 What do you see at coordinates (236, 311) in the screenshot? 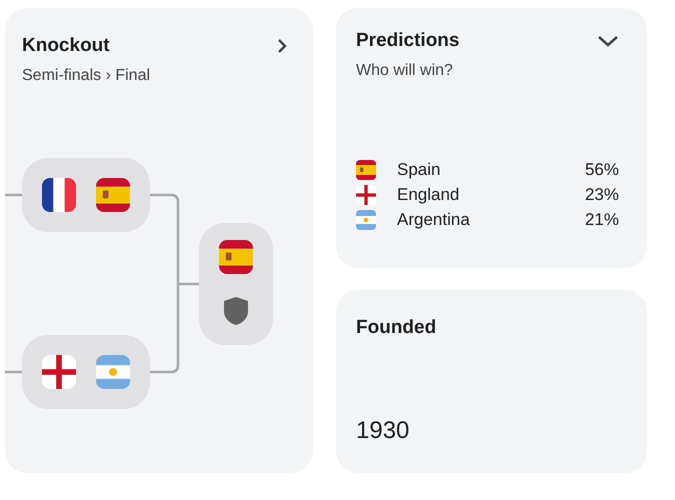
I see `shield-icon` at bounding box center [236, 311].